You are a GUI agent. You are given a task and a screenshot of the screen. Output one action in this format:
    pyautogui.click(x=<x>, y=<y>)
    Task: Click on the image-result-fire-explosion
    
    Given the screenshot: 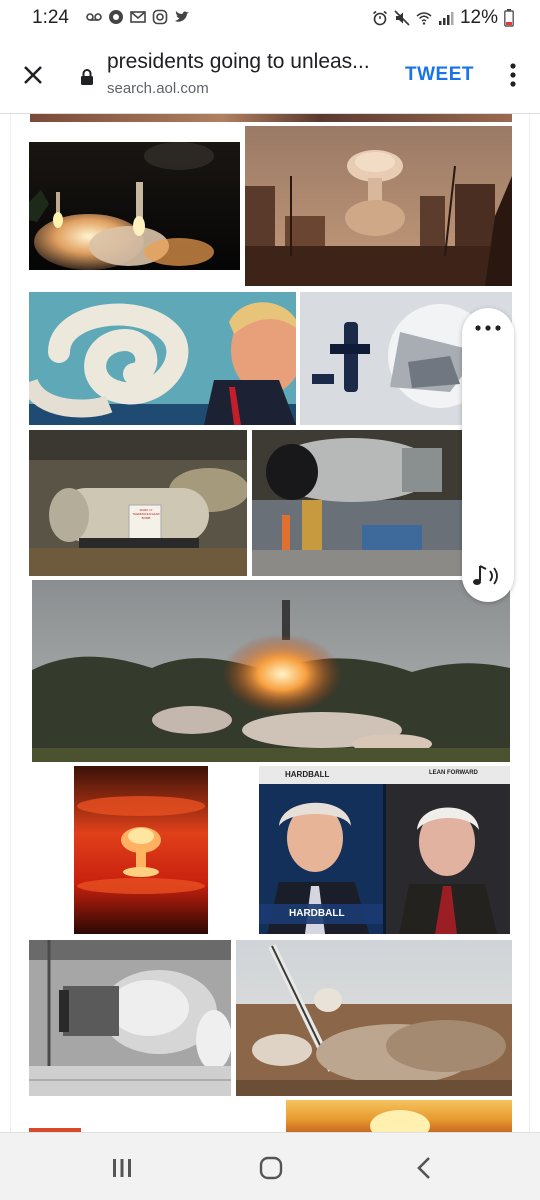 What is the action you would take?
    pyautogui.click(x=399, y=1116)
    